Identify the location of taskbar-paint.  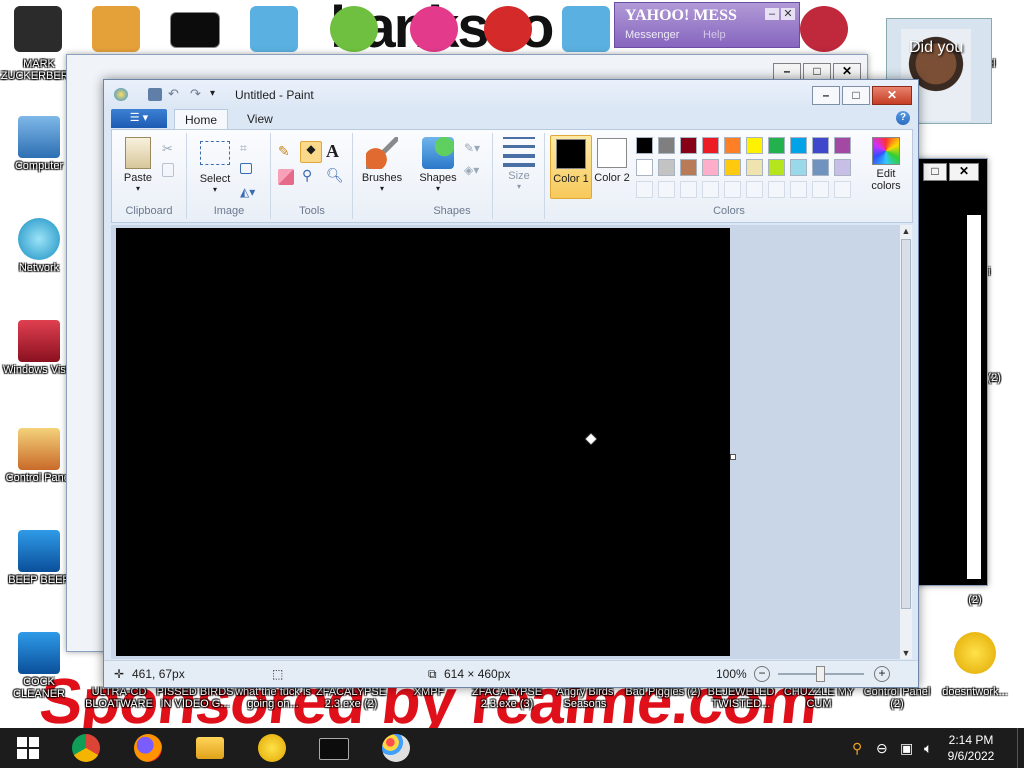
(396, 748).